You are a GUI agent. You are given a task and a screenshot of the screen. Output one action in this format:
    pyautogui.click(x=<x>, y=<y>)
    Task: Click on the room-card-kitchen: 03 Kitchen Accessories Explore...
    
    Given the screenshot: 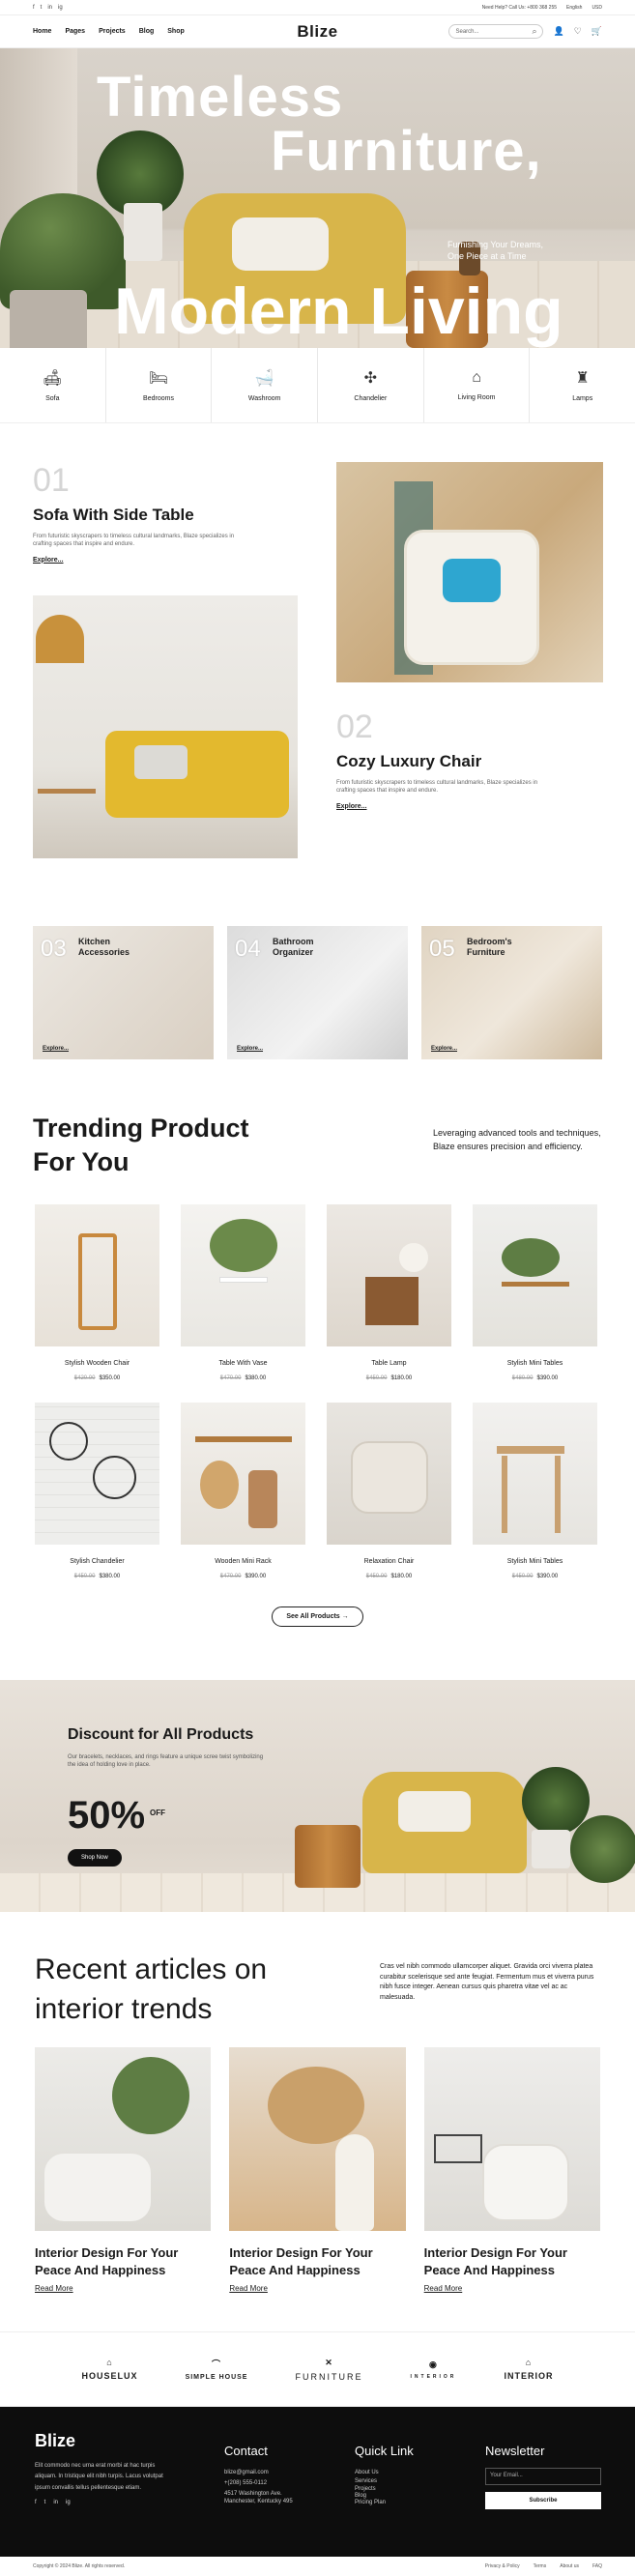 What is the action you would take?
    pyautogui.click(x=123, y=993)
    